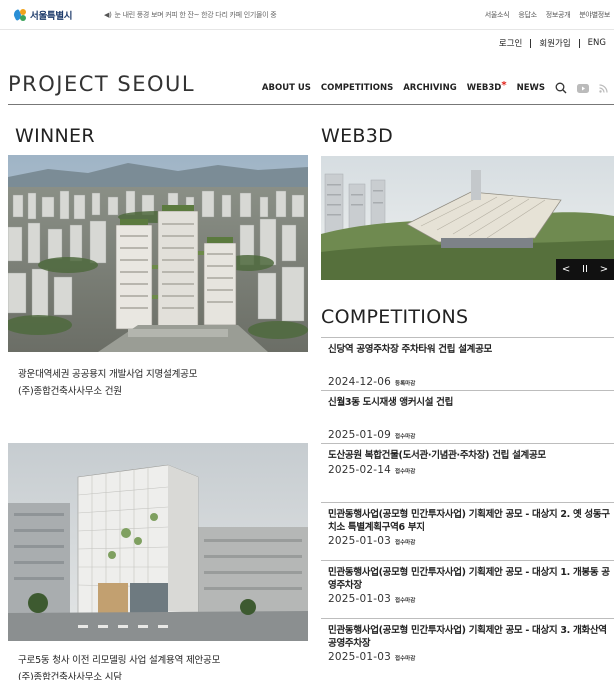 The width and height of the screenshot is (614, 680). Describe the element at coordinates (604, 269) in the screenshot. I see `slider-next-button: >` at that location.